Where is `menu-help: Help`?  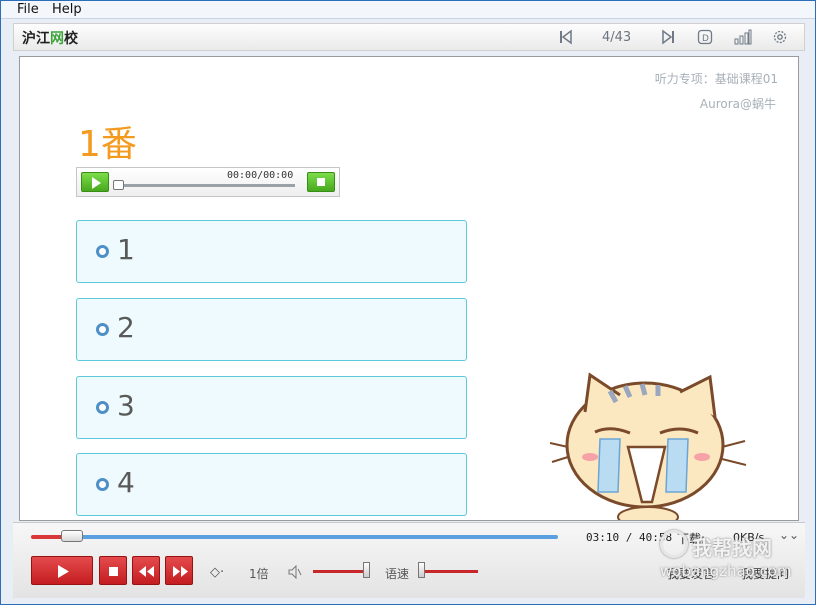 menu-help: Help is located at coordinates (67, 9).